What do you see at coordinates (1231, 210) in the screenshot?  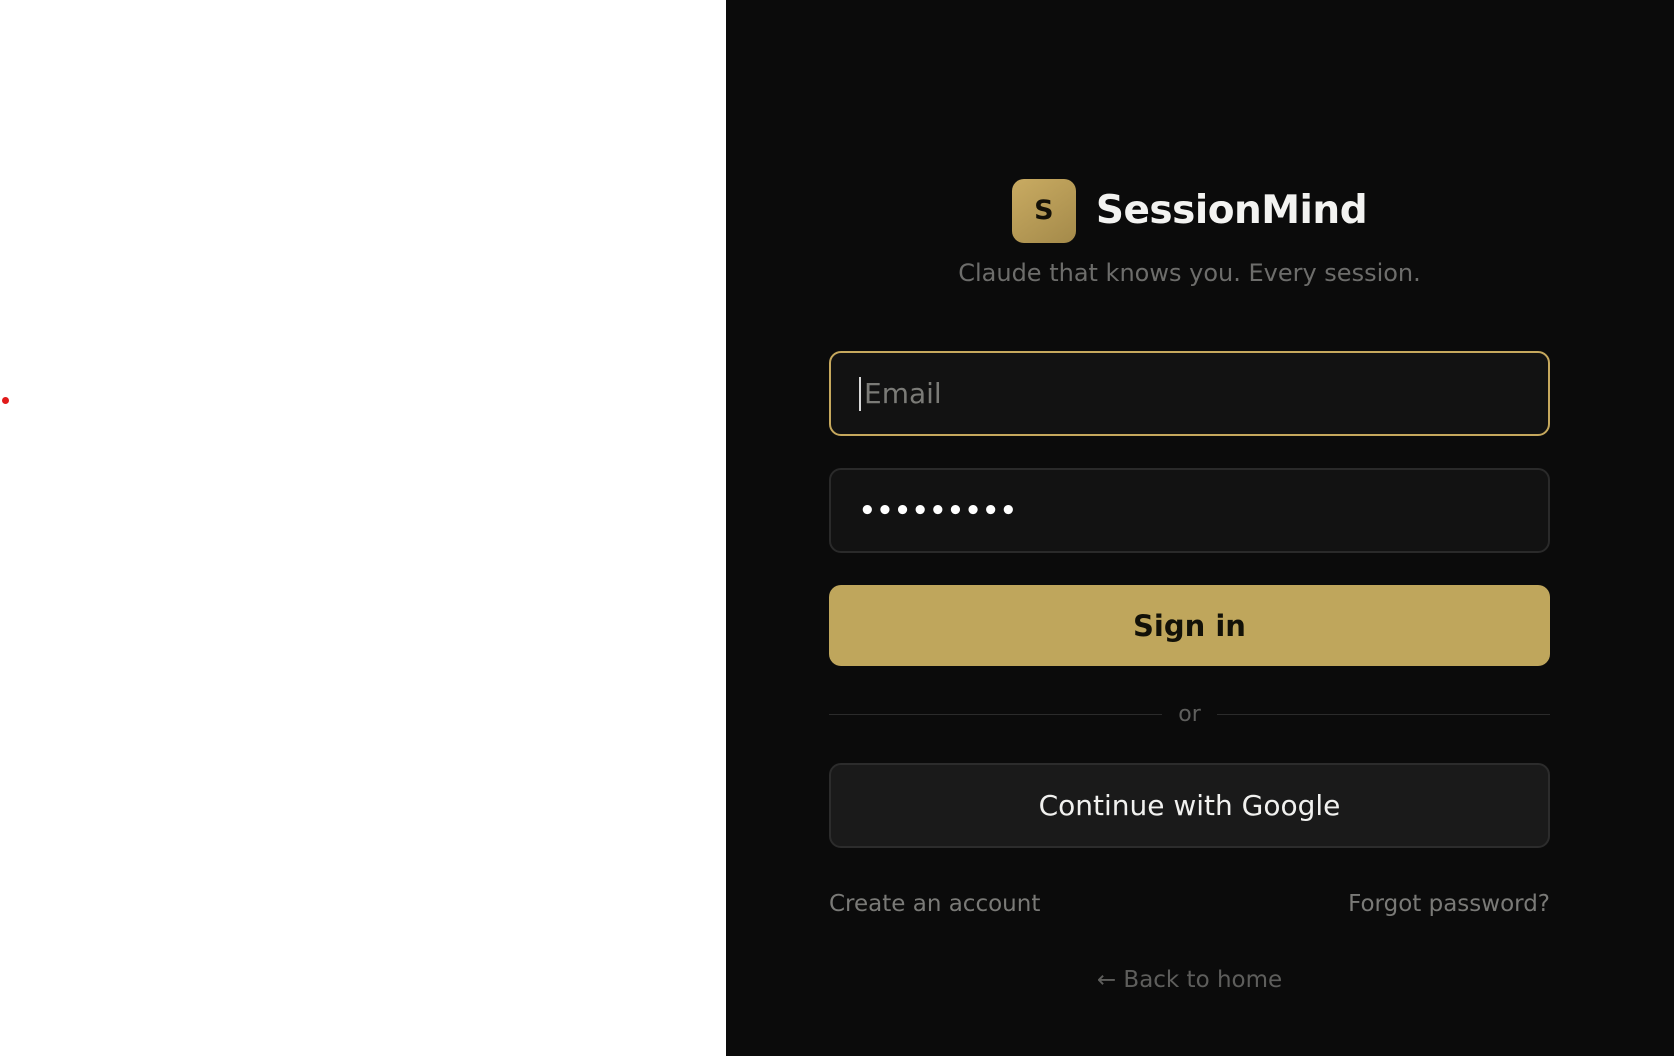 I see `brand-name: SessionMind` at bounding box center [1231, 210].